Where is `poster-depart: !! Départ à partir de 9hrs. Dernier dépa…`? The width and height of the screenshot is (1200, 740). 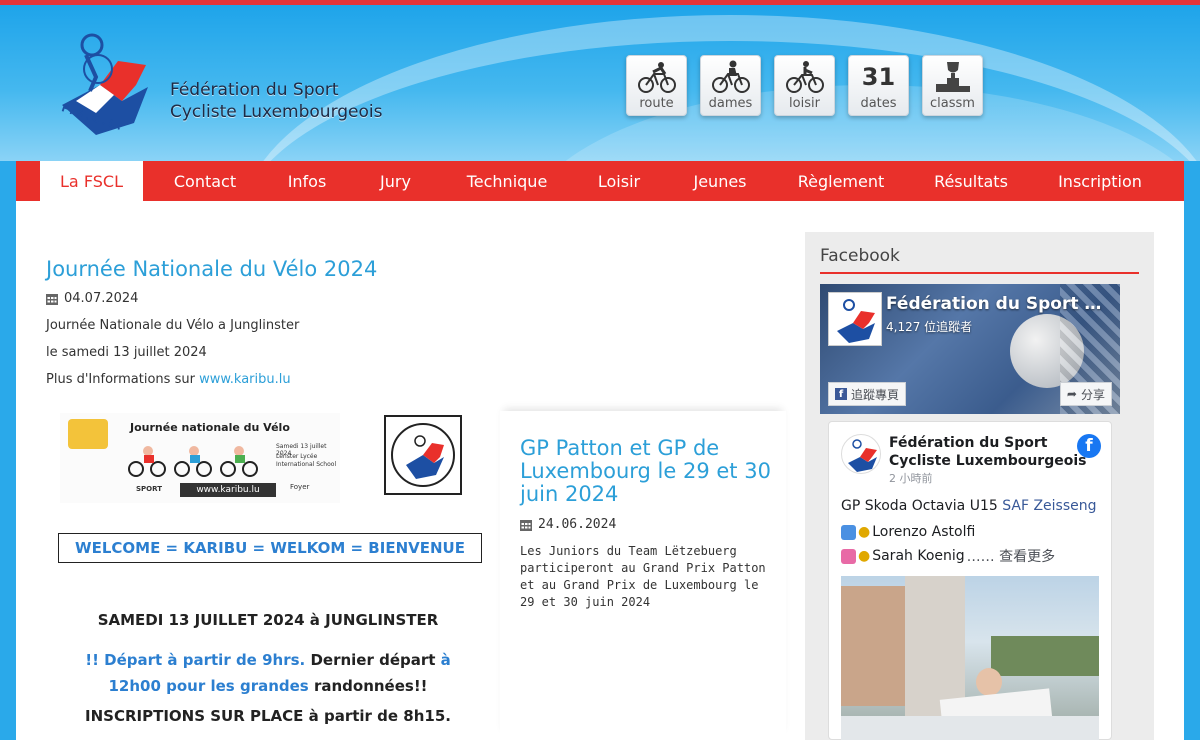 poster-depart: !! Départ à partir de 9hrs. Dernier dépa… is located at coordinates (268, 673).